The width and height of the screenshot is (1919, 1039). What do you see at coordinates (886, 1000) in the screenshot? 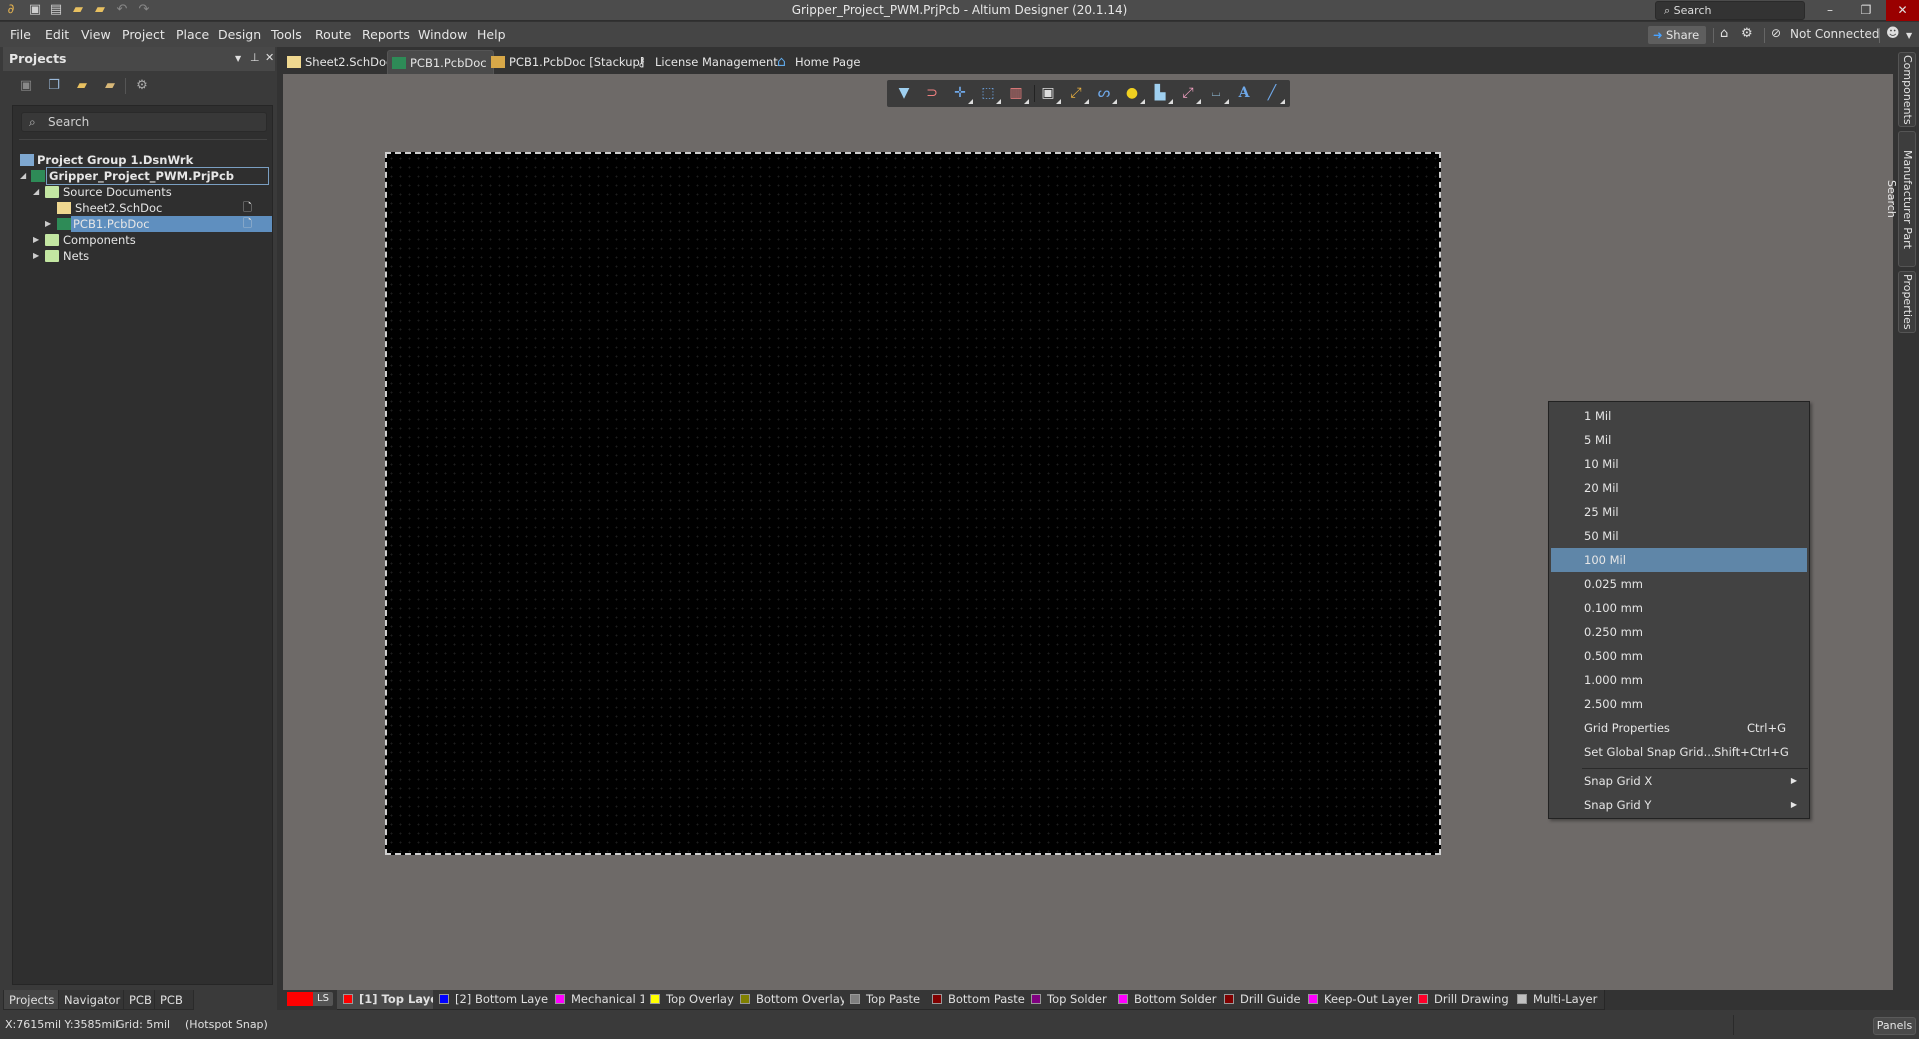
I see `layer-tab-top-paste: Top Paste` at bounding box center [886, 1000].